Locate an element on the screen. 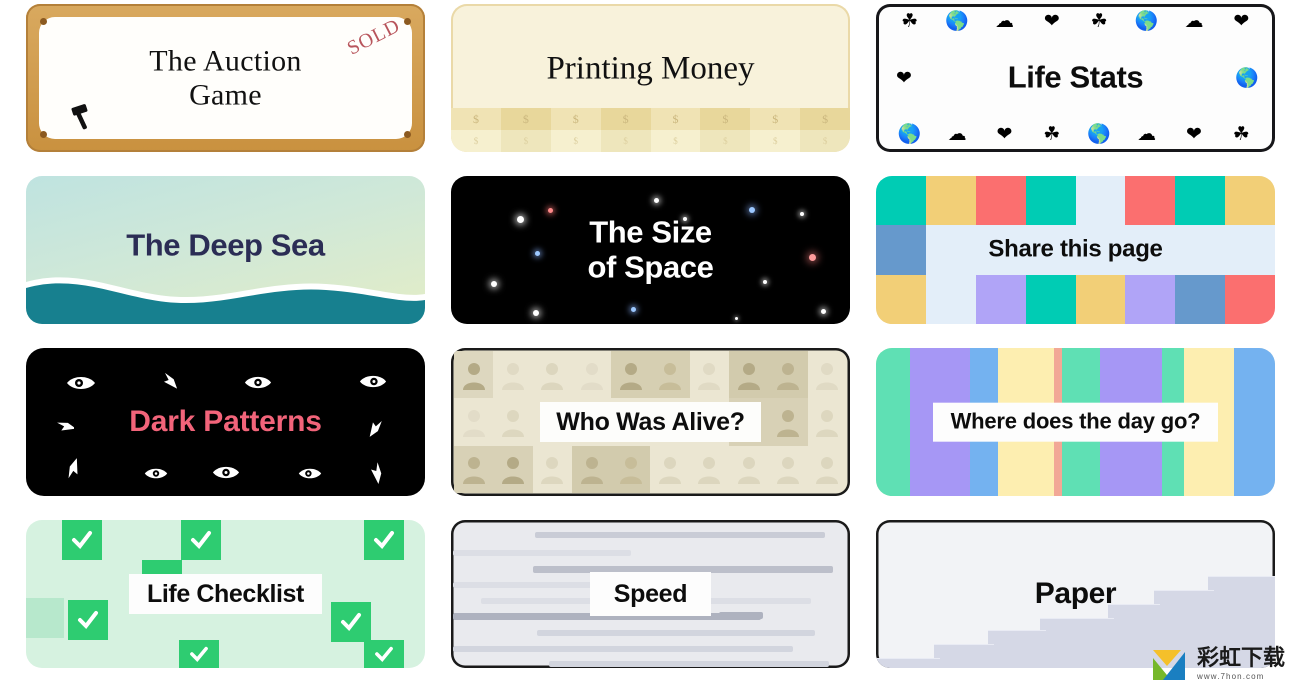  card-deep-sea: The Deep Sea is located at coordinates (225, 250).